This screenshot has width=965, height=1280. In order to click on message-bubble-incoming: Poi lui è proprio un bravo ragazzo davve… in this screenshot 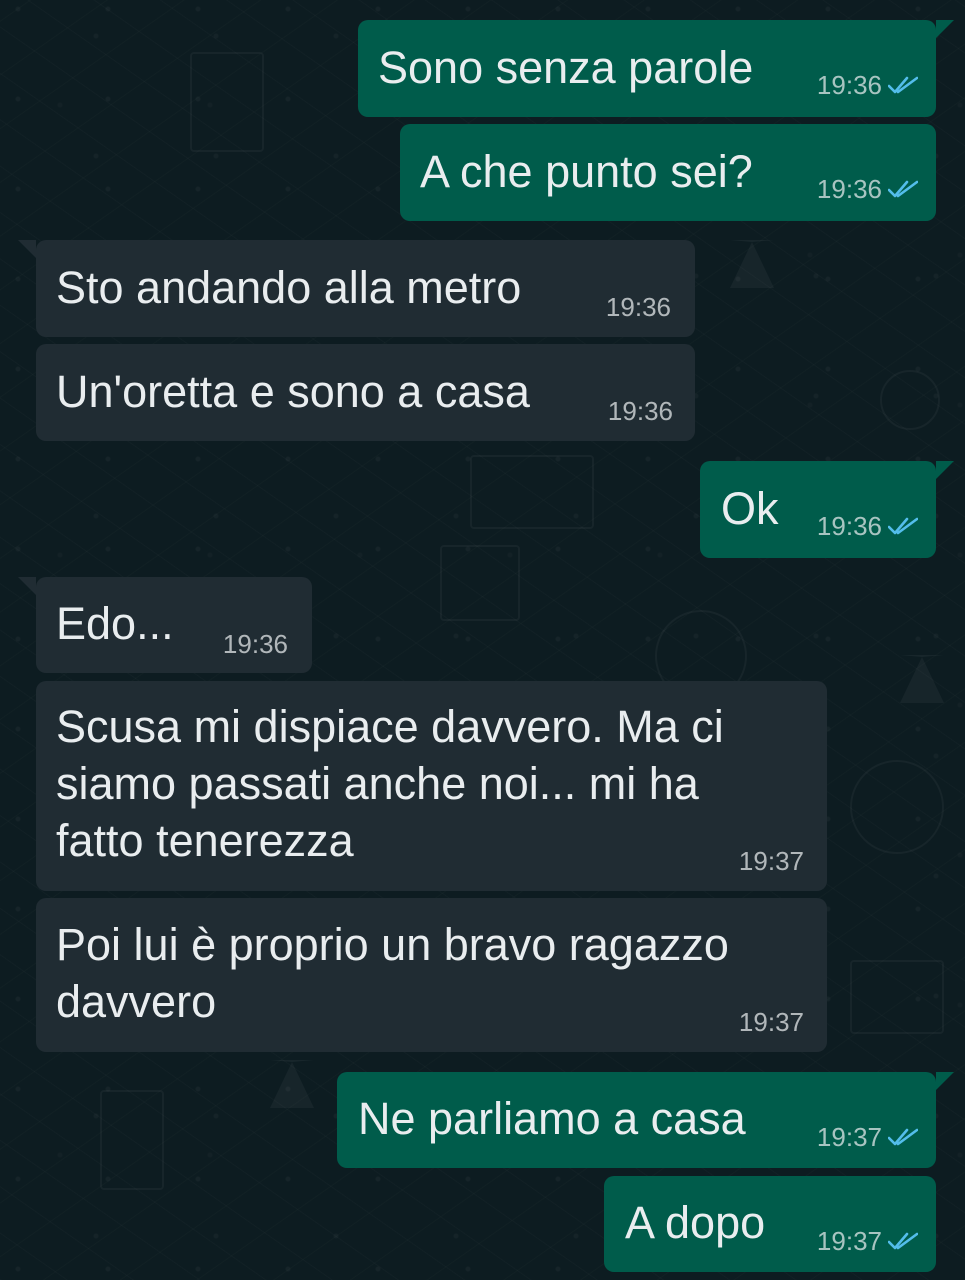, I will do `click(431, 975)`.